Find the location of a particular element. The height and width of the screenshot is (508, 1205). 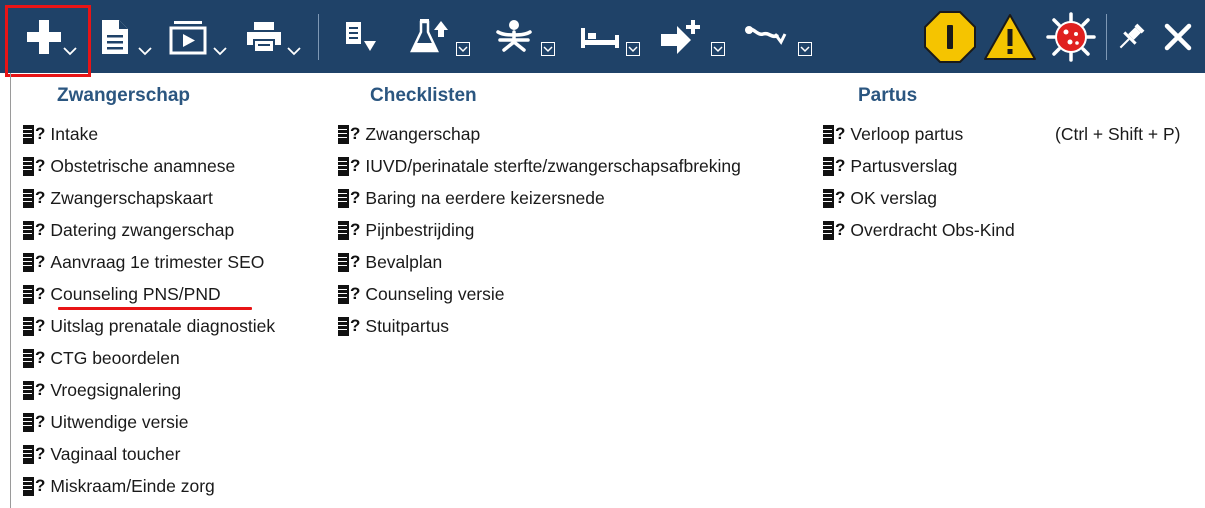

menu-item-label: Zwangerschap is located at coordinates (423, 133).